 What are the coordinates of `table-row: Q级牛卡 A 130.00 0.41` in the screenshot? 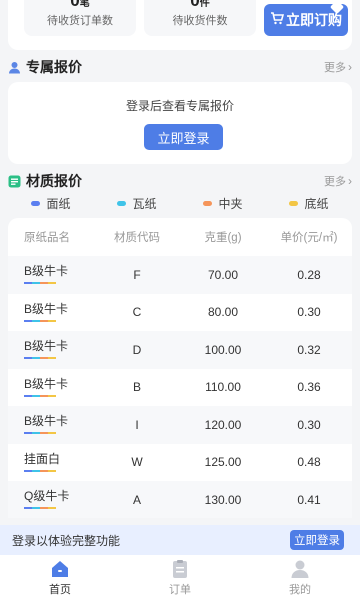 It's located at (180, 499).